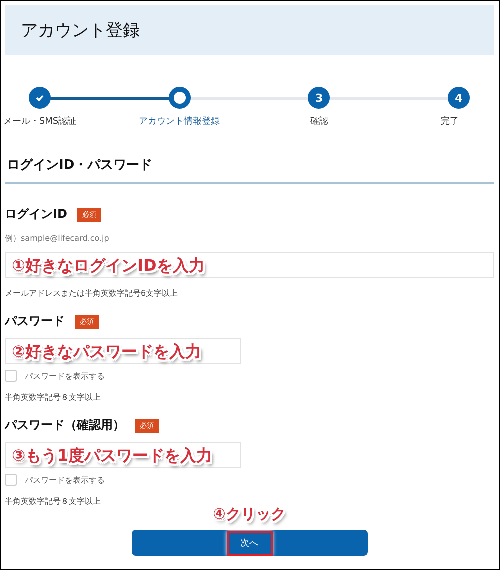 This screenshot has height=570, width=500. What do you see at coordinates (65, 425) in the screenshot?
I see `field-label: パスワード（確認用）` at bounding box center [65, 425].